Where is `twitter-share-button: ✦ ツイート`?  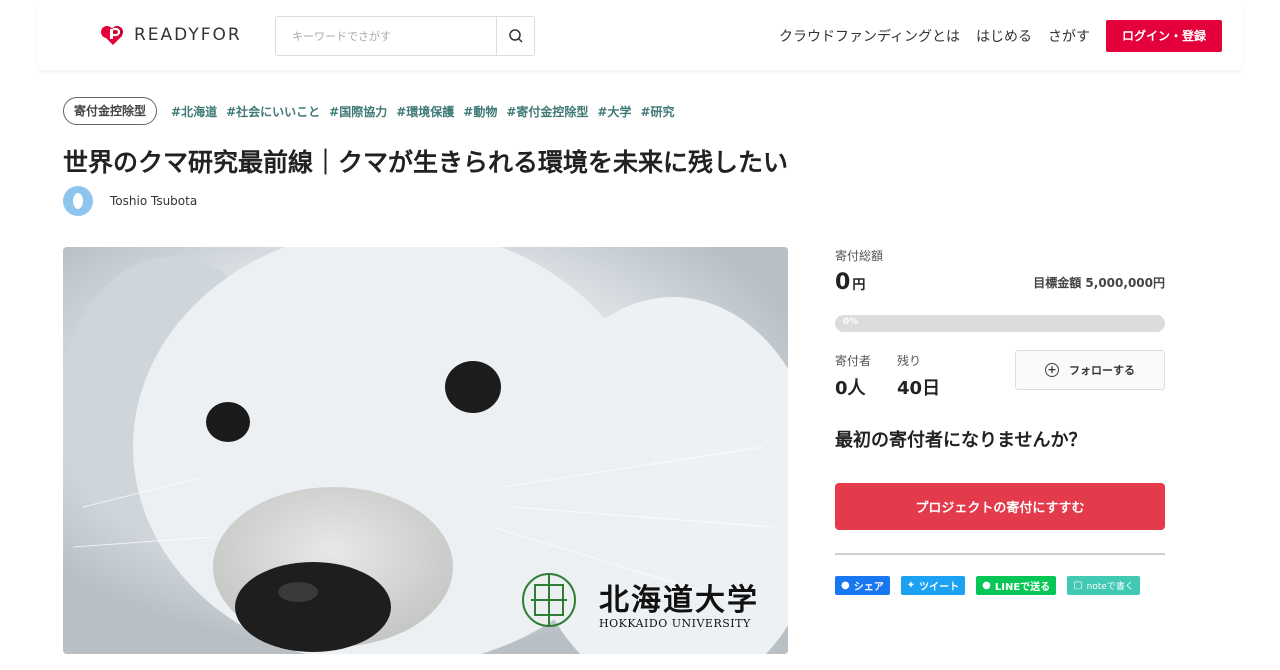 twitter-share-button: ✦ ツイート is located at coordinates (933, 585).